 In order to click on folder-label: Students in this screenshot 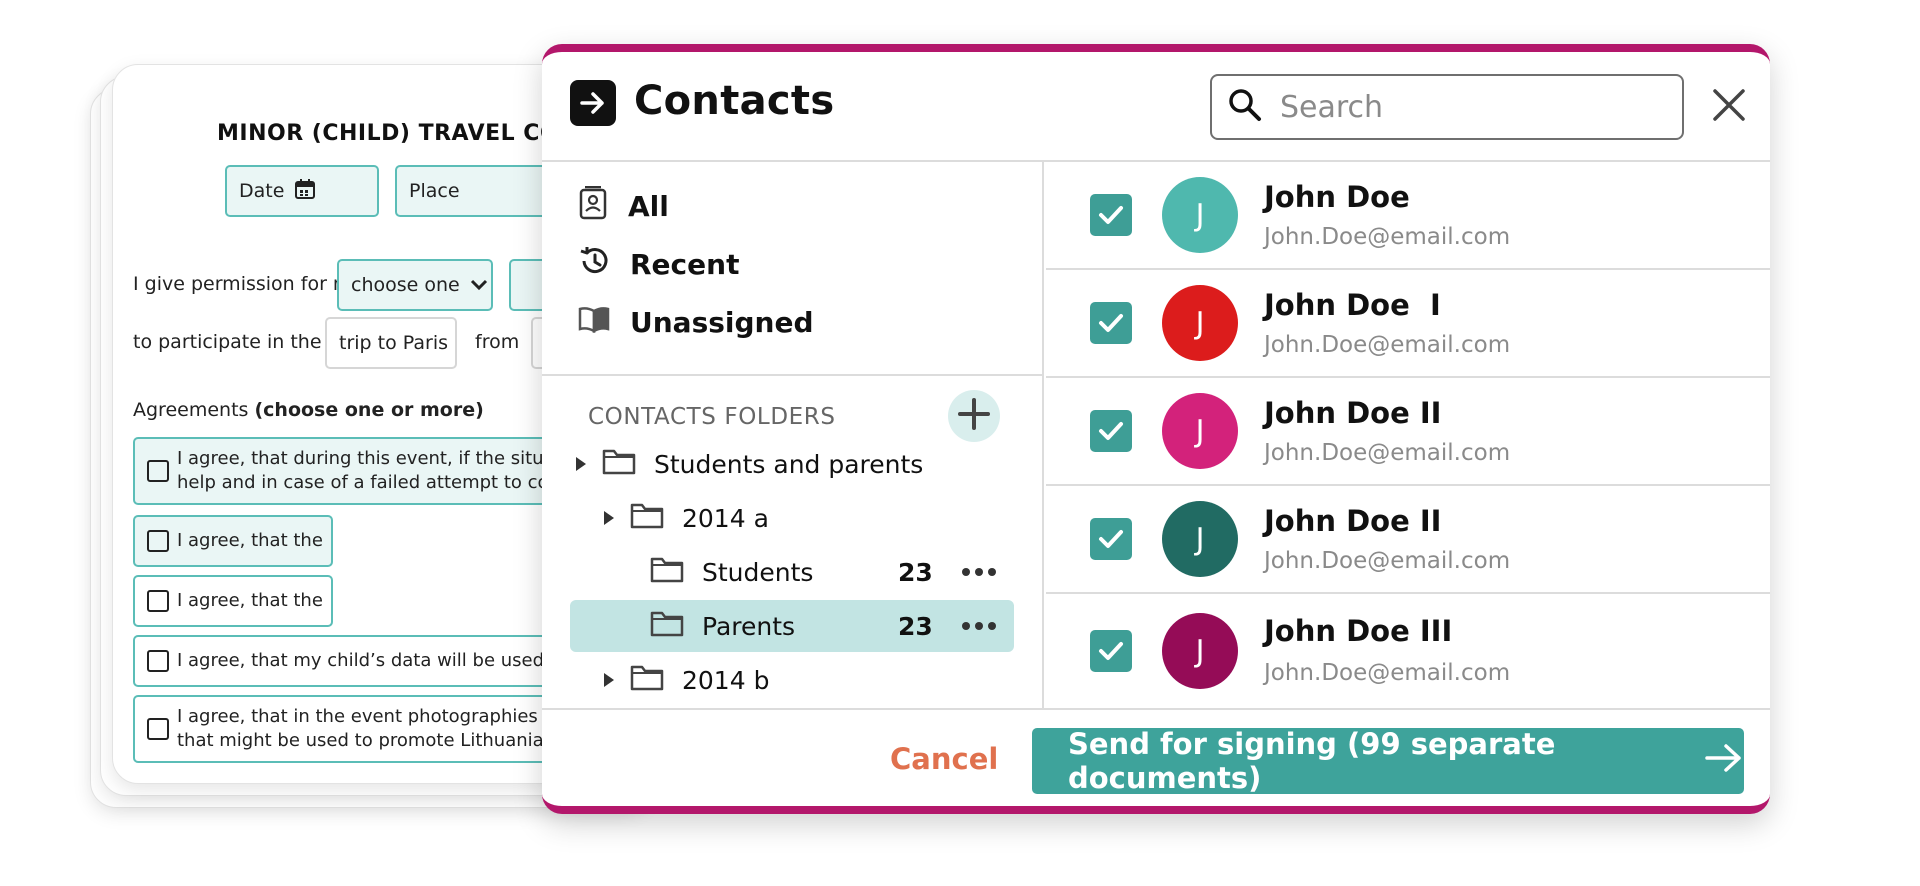, I will do `click(758, 572)`.